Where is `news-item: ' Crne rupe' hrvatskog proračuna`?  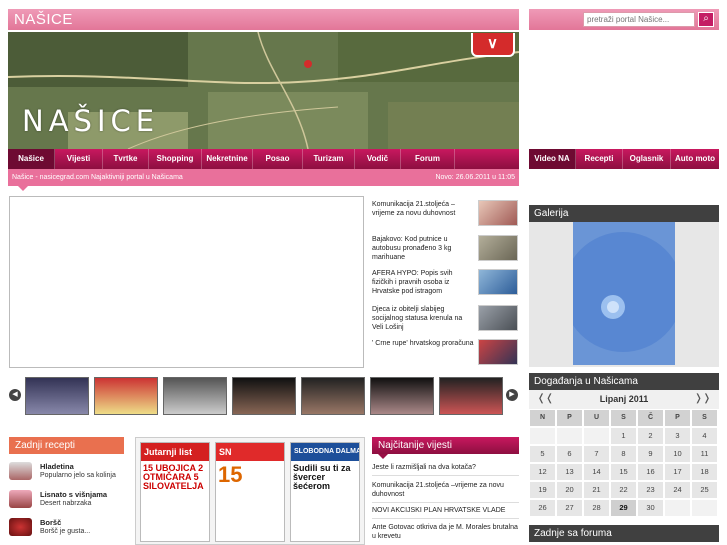 news-item: ' Crne rupe' hrvatskog proračuna is located at coordinates (446, 356).